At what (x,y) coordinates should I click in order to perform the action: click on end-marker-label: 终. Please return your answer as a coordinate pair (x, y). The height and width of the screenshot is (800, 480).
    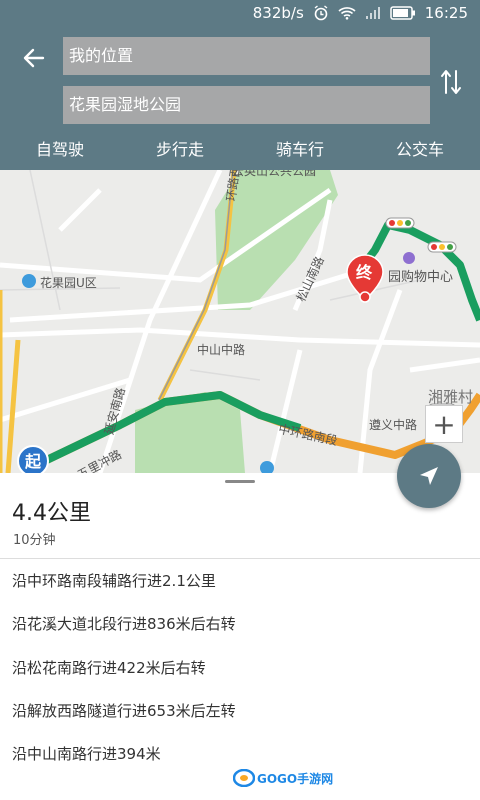
    Looking at the image, I should click on (364, 272).